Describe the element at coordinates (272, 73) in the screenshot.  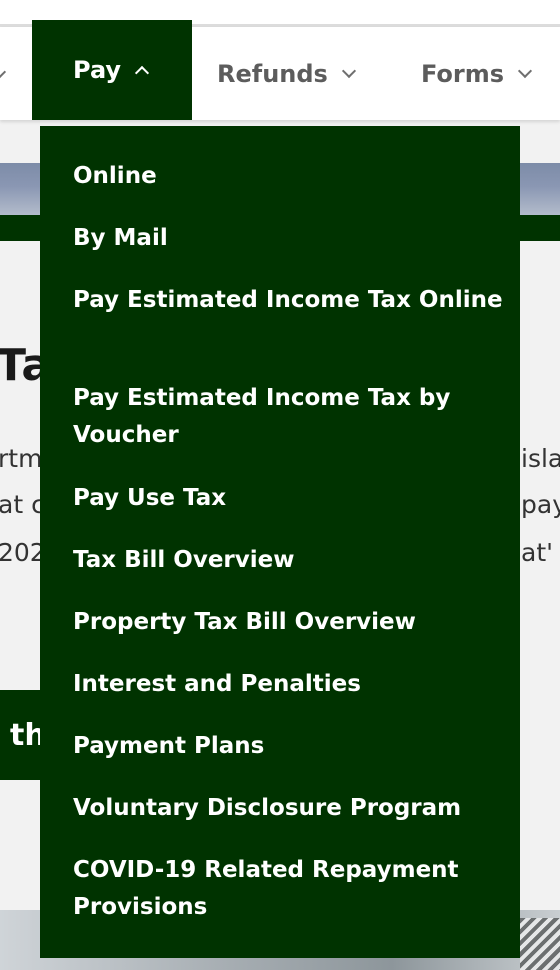
I see `nav-item-label: Refunds` at that location.